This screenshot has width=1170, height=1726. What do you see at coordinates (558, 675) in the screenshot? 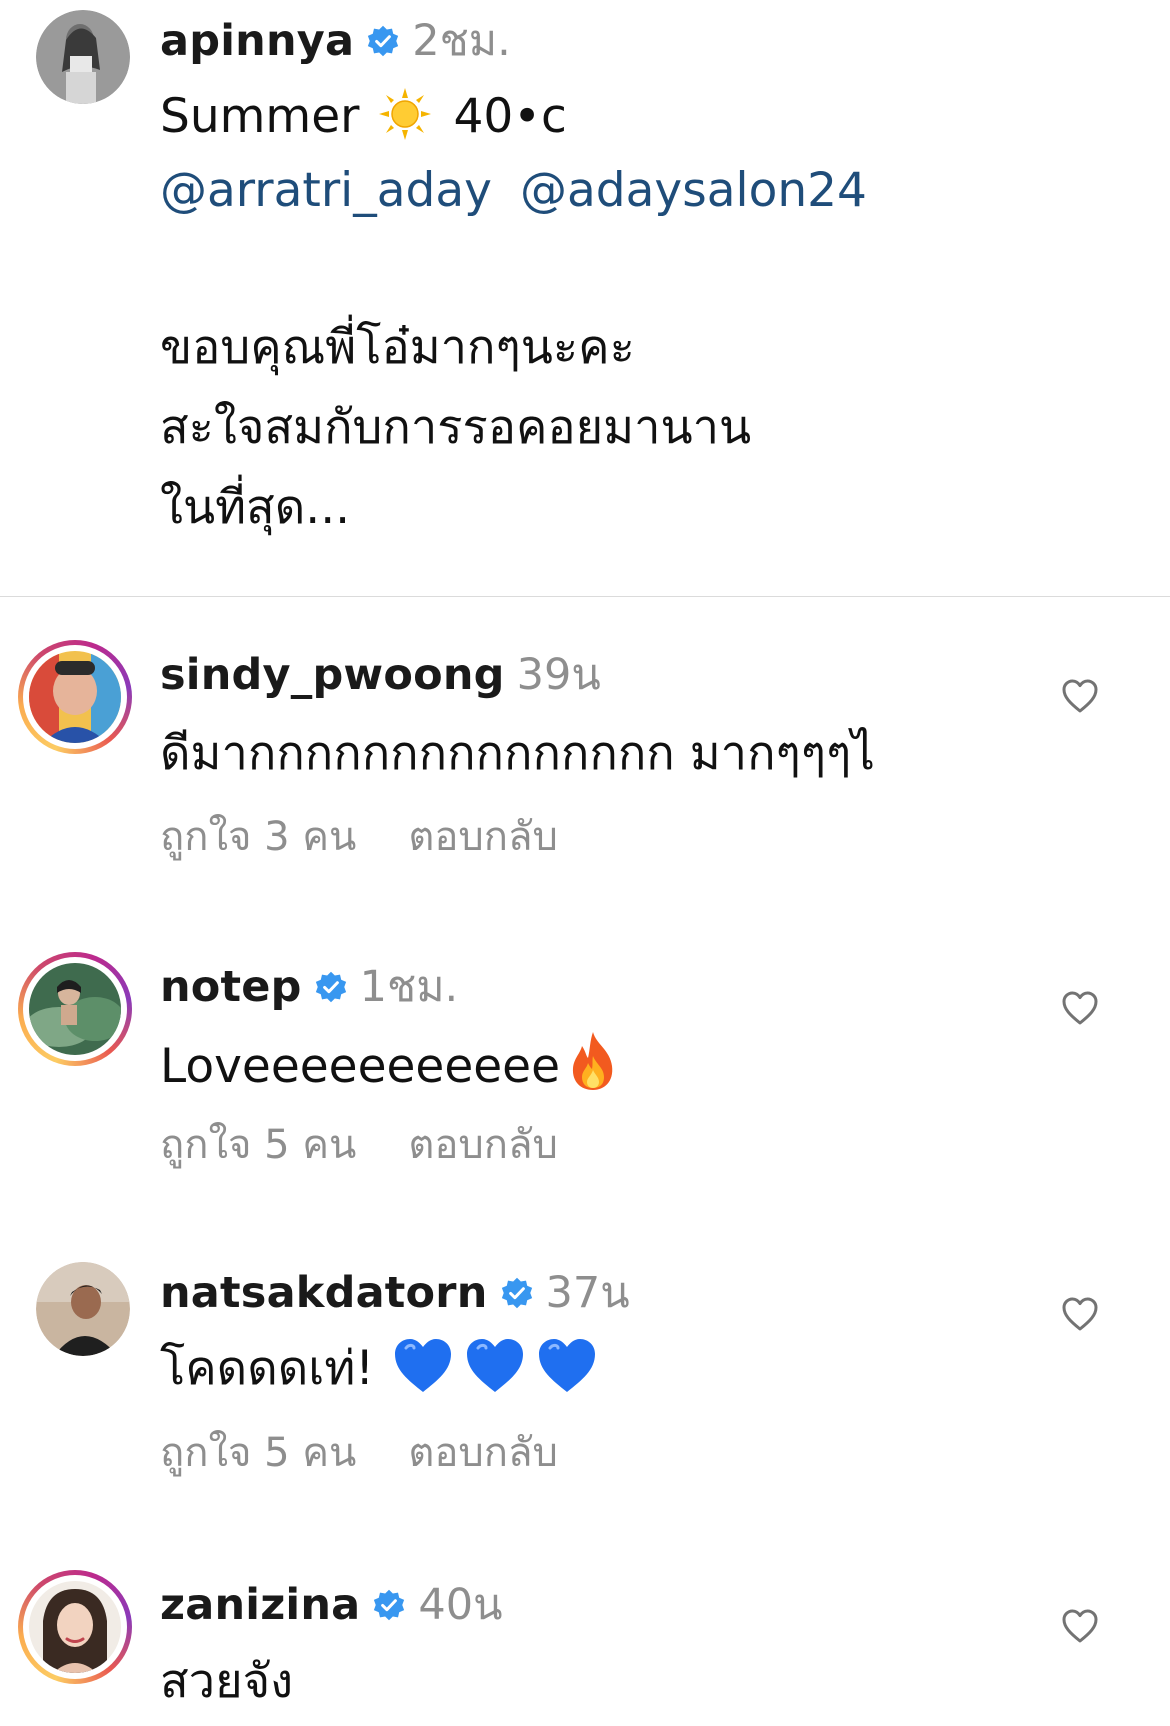
I see `comment-time: 39น` at bounding box center [558, 675].